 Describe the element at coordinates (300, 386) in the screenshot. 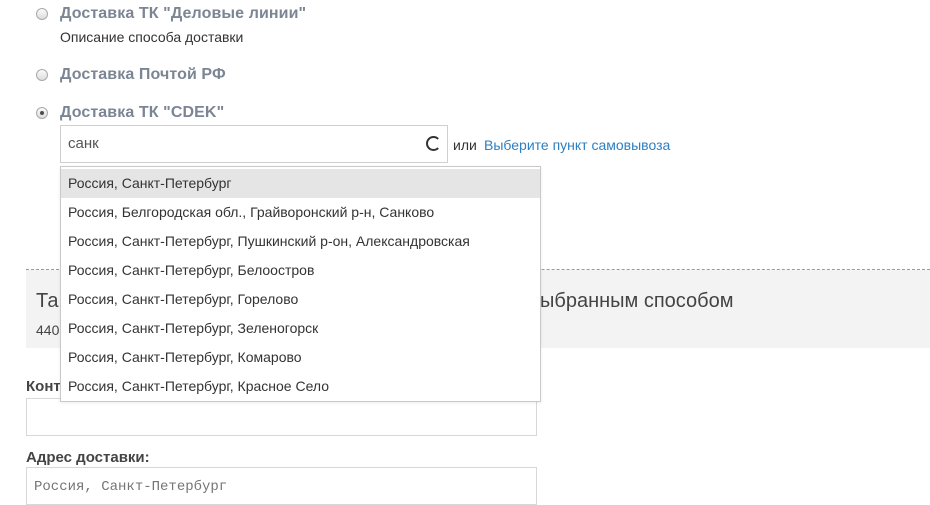

I see `suggestion-item: Россия, Санкт-Петербург, Красное Село` at that location.